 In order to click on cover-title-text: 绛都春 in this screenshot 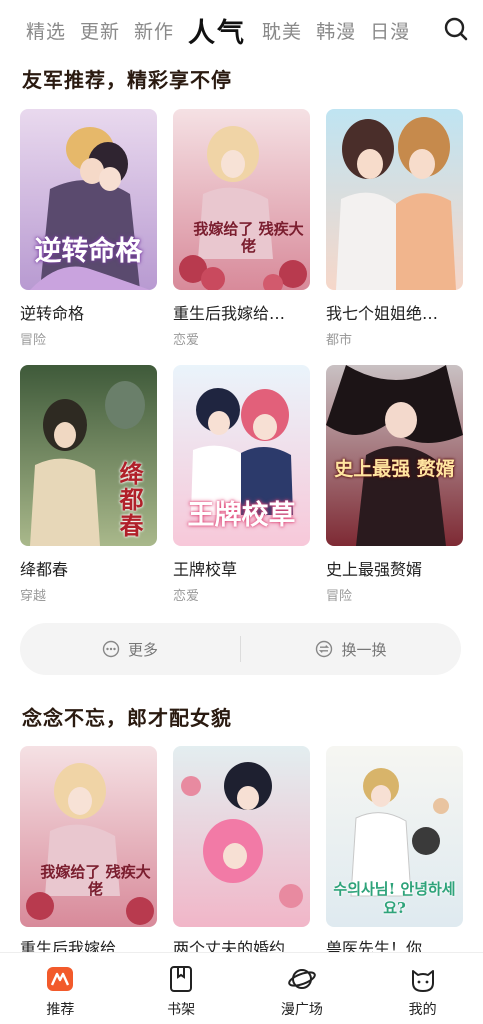, I will do `click(131, 499)`.